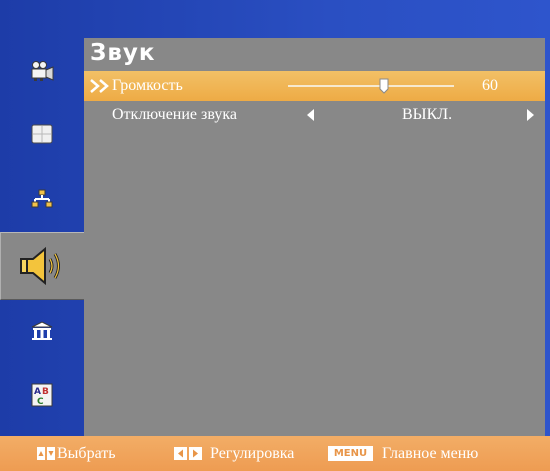  I want to click on speaker-icon, so click(40, 266).